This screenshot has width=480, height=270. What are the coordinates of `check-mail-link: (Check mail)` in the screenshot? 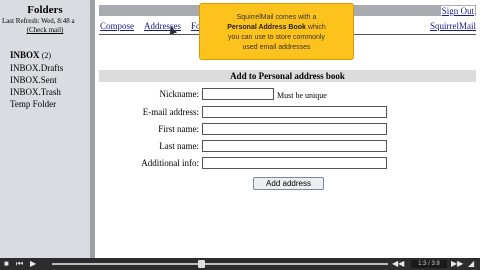 It's located at (45, 30).